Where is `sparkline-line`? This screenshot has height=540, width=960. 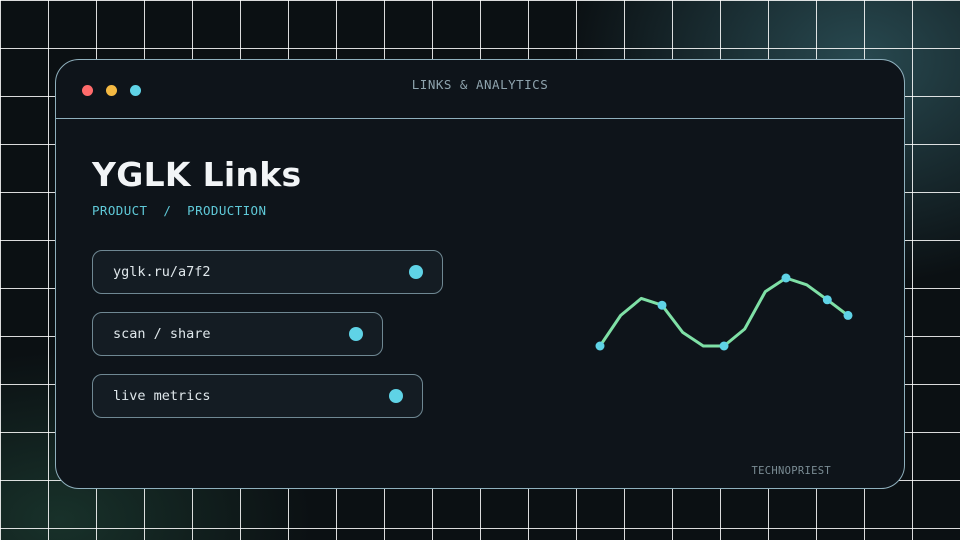
sparkline-line is located at coordinates (724, 312).